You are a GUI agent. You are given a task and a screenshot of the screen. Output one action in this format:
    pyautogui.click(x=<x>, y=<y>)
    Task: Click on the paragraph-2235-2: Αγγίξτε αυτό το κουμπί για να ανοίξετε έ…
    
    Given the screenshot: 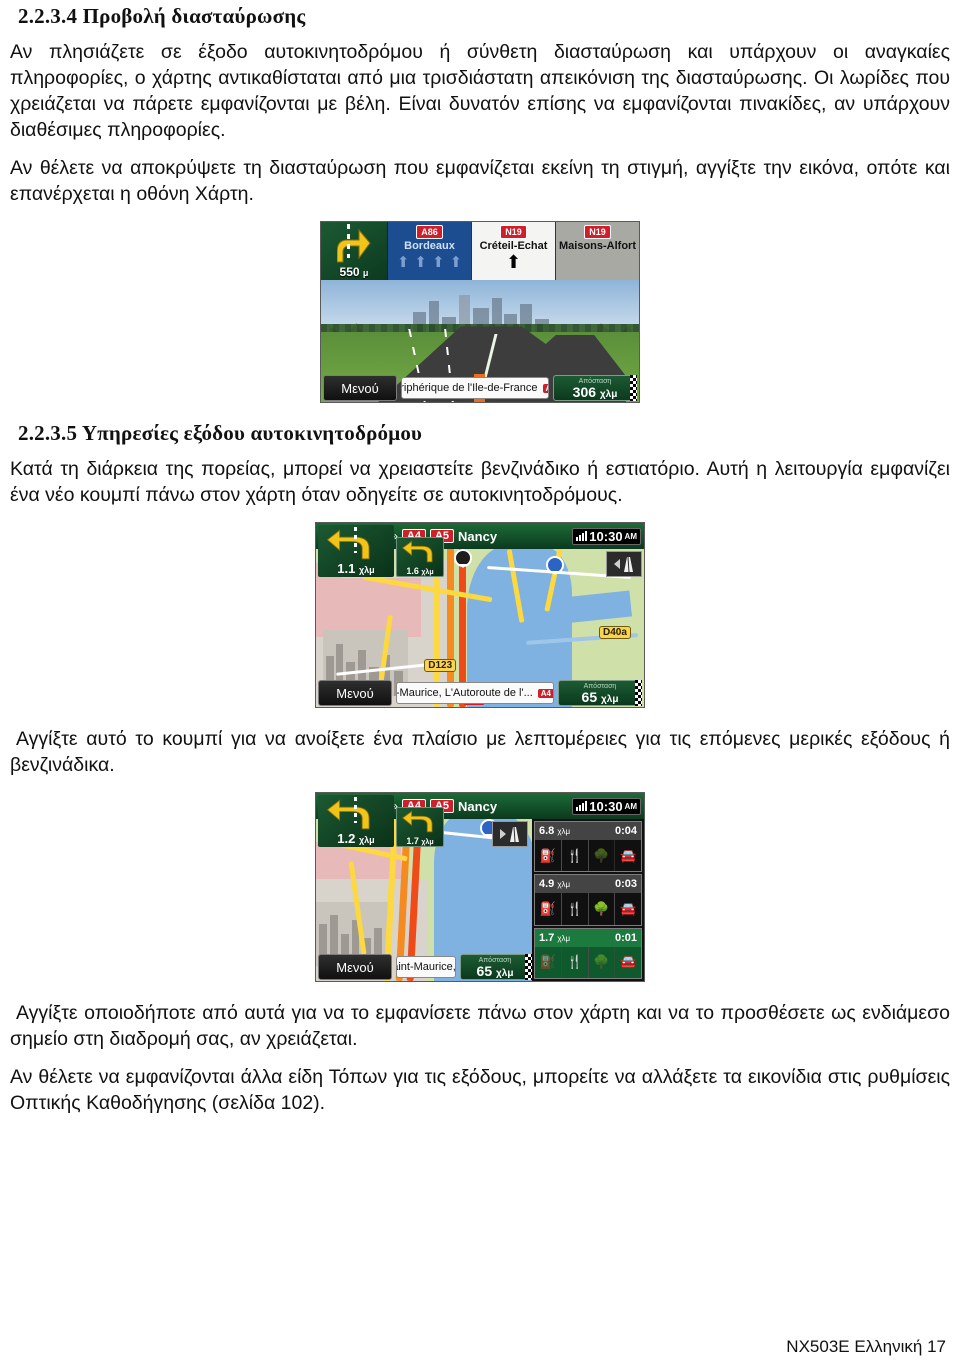 What is the action you would take?
    pyautogui.click(x=480, y=752)
    